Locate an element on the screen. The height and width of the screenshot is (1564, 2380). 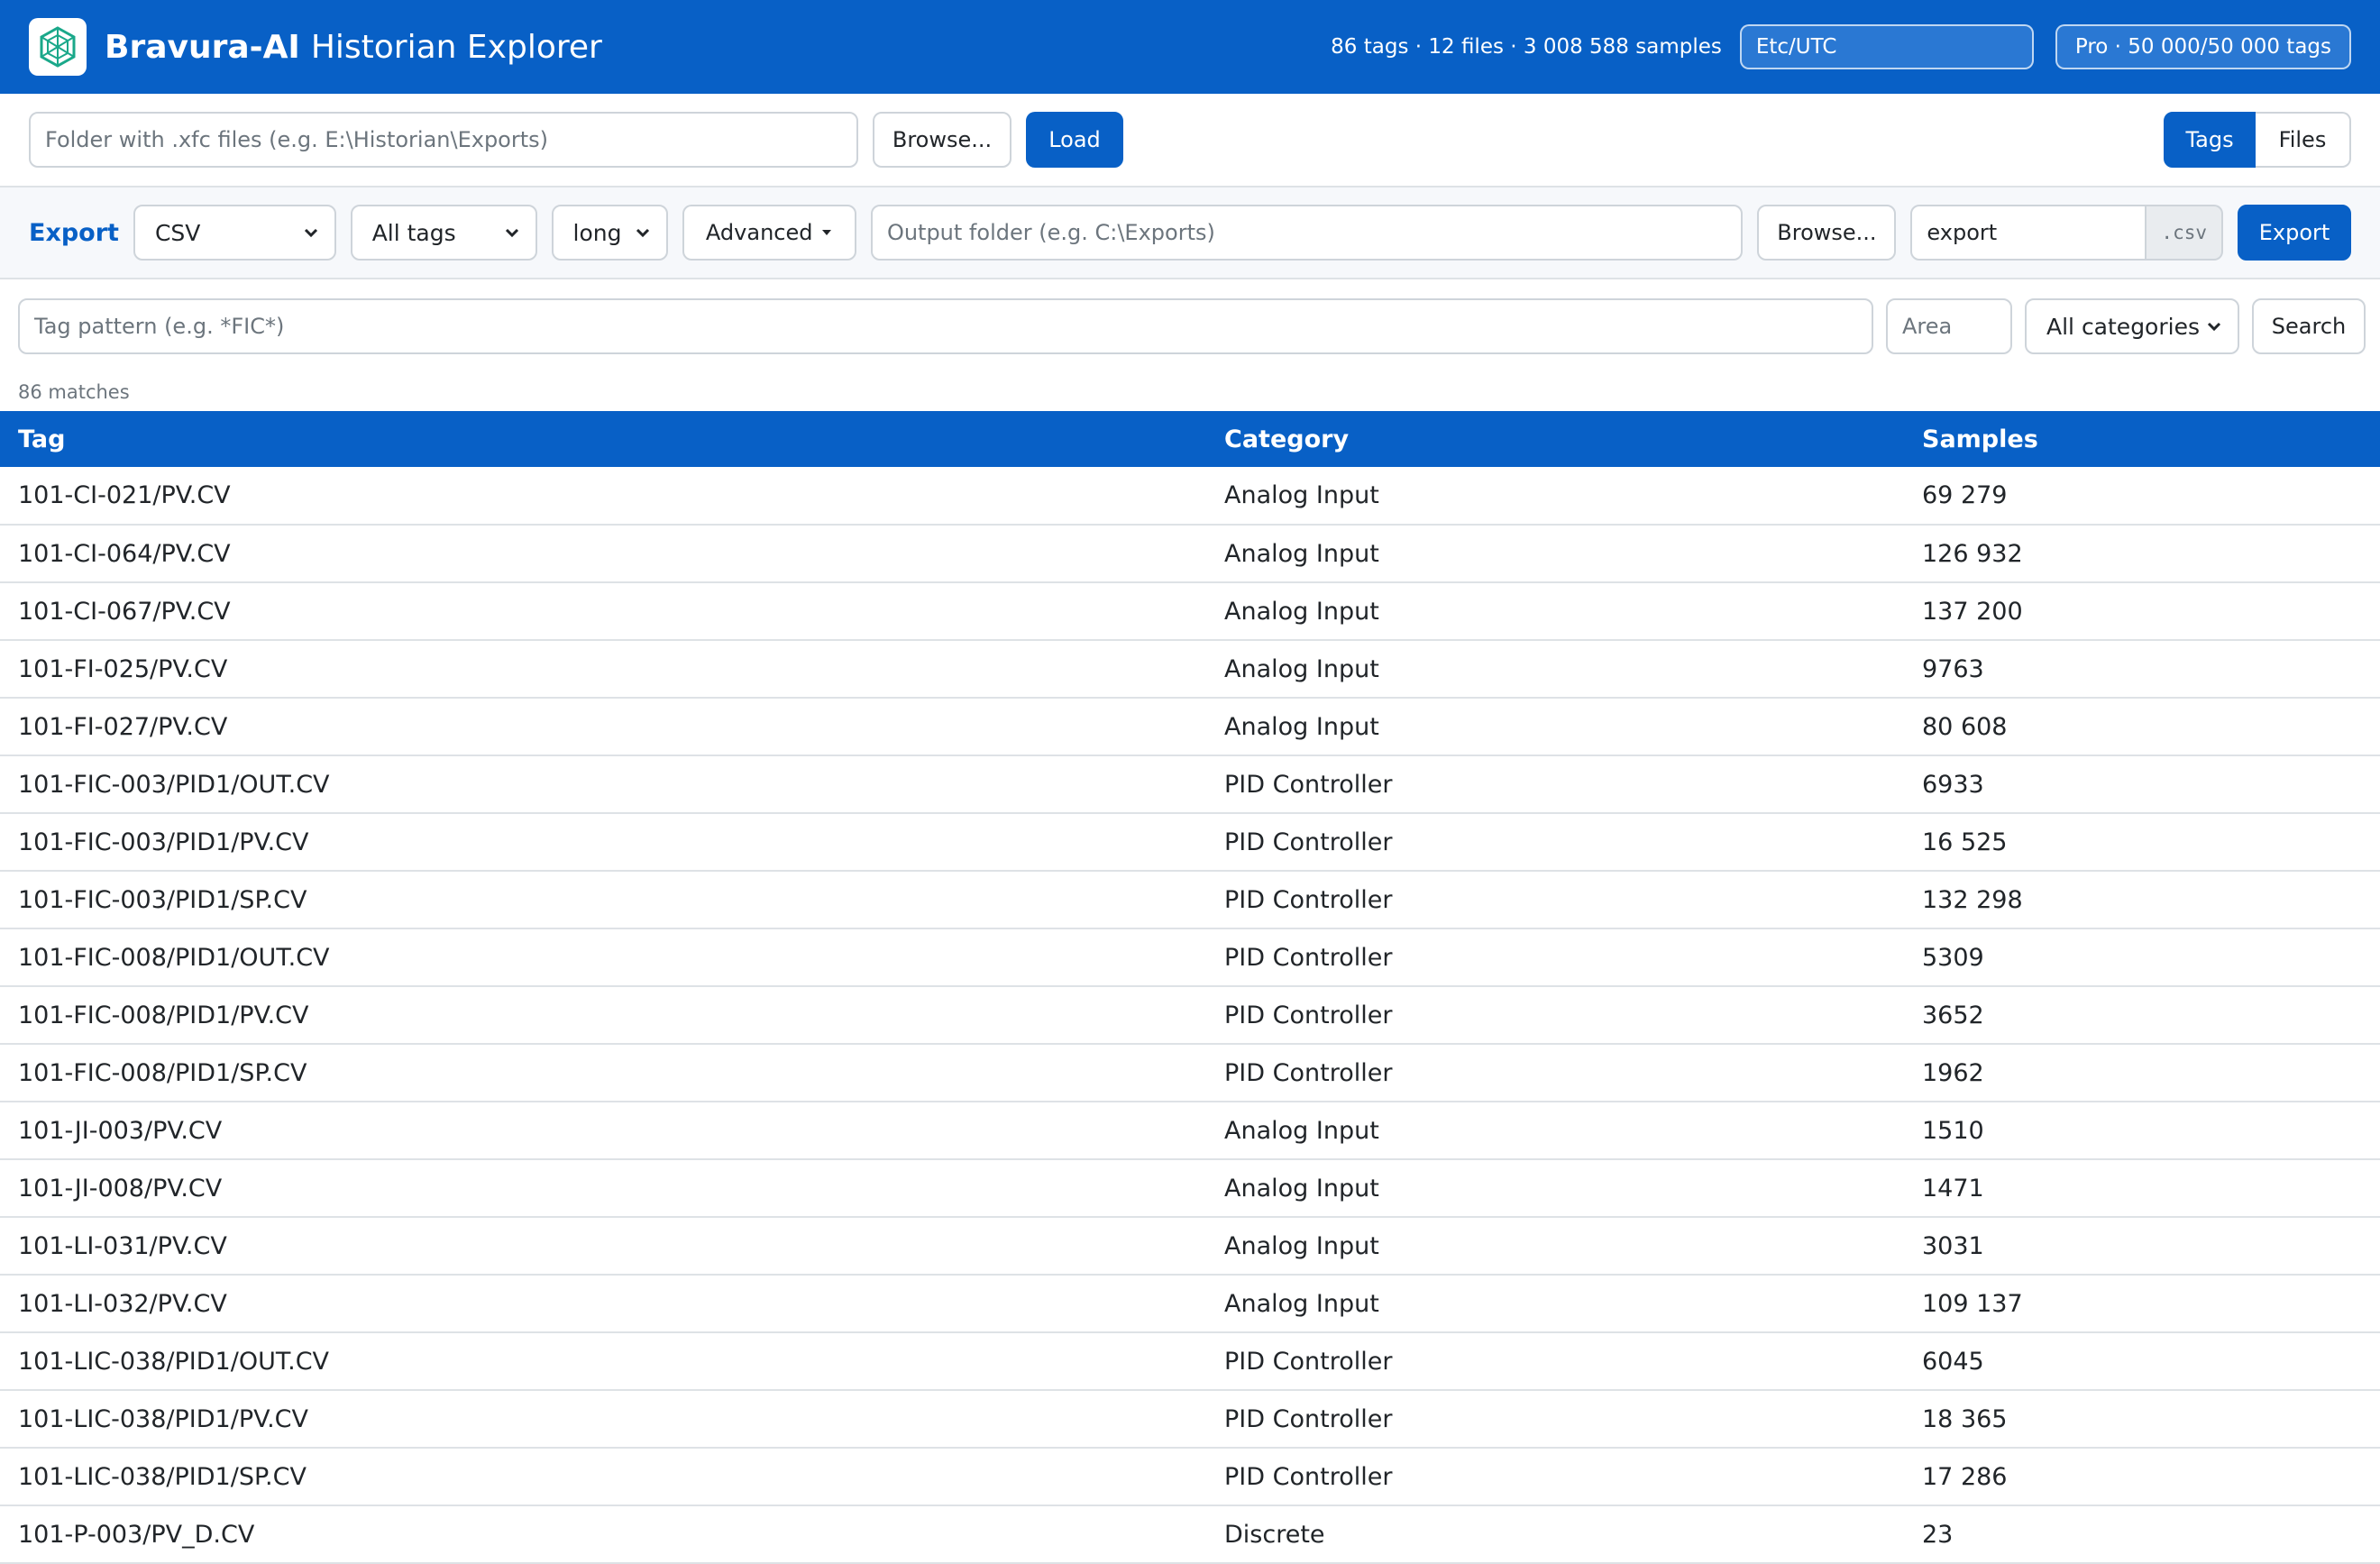
area-input: Area is located at coordinates (1949, 326).